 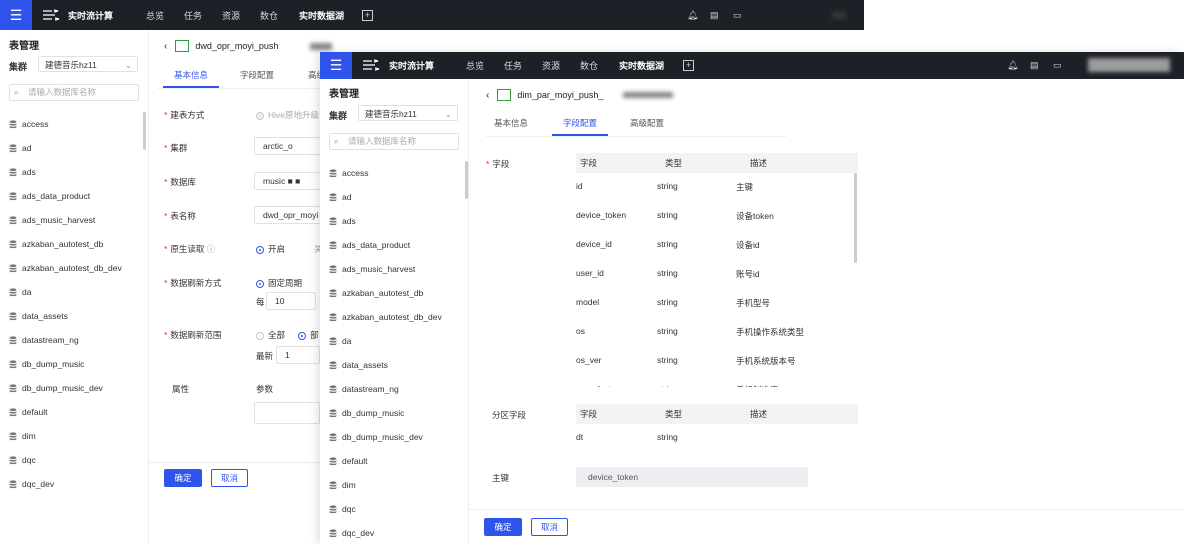 I want to click on latest-field: 1, so click(x=298, y=355).